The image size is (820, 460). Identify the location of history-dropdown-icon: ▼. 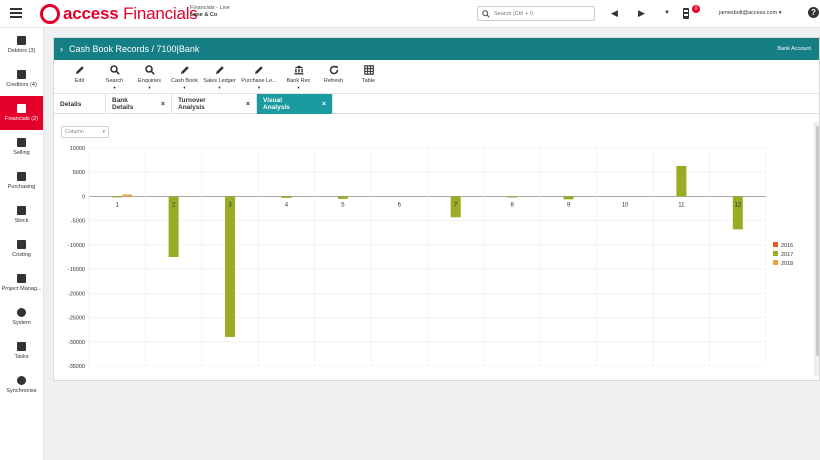
(667, 13).